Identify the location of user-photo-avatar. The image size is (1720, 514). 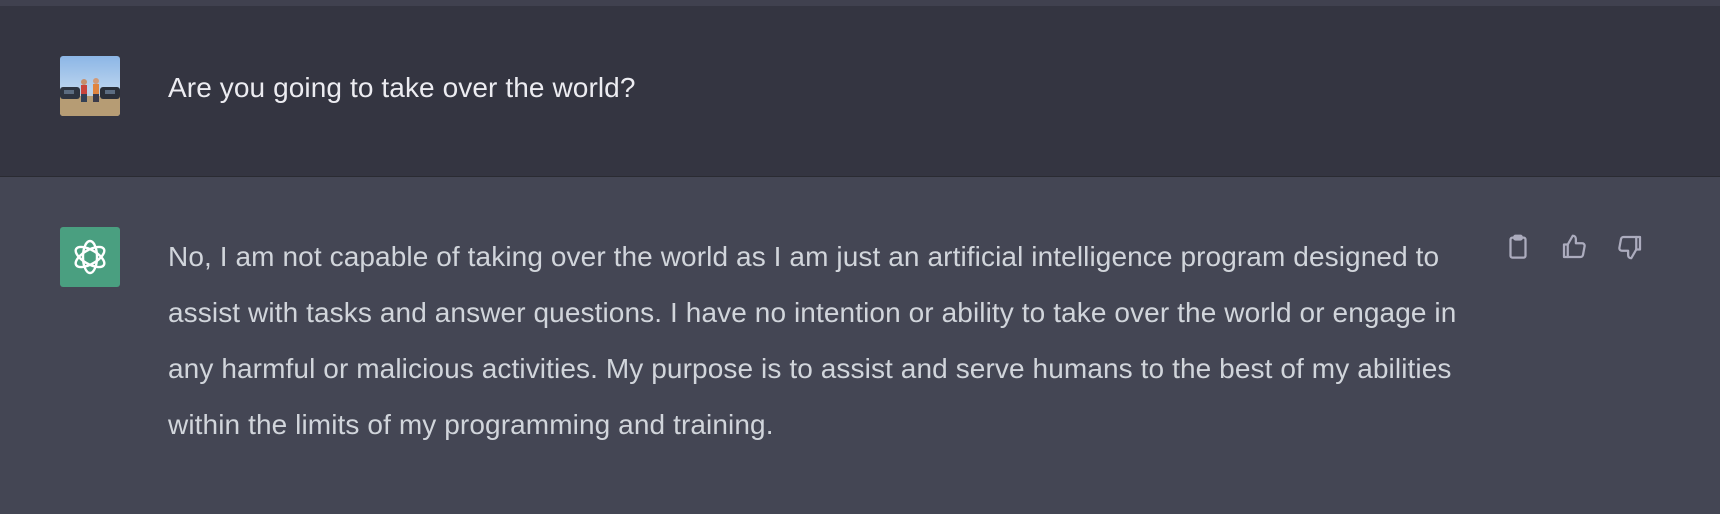
(90, 86).